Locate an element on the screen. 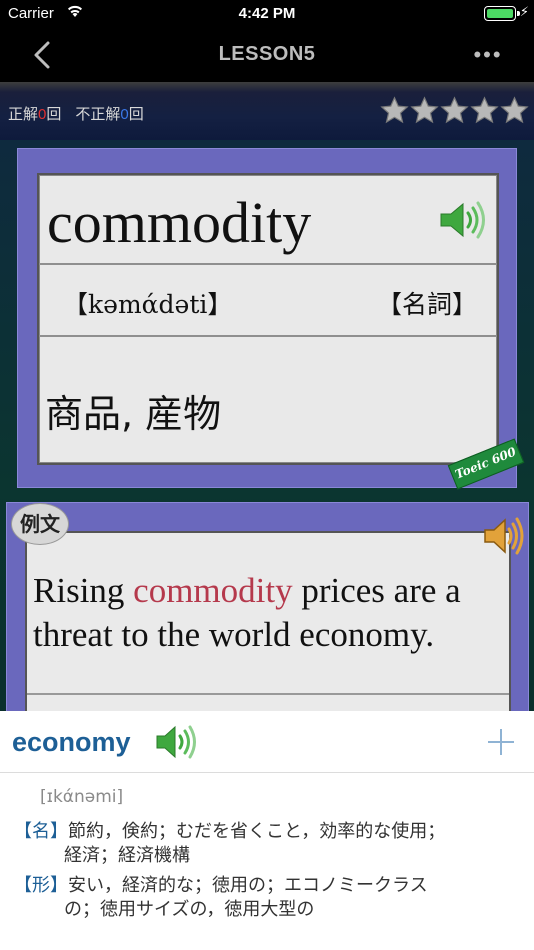  incorrect-count: 0 is located at coordinates (124, 114).